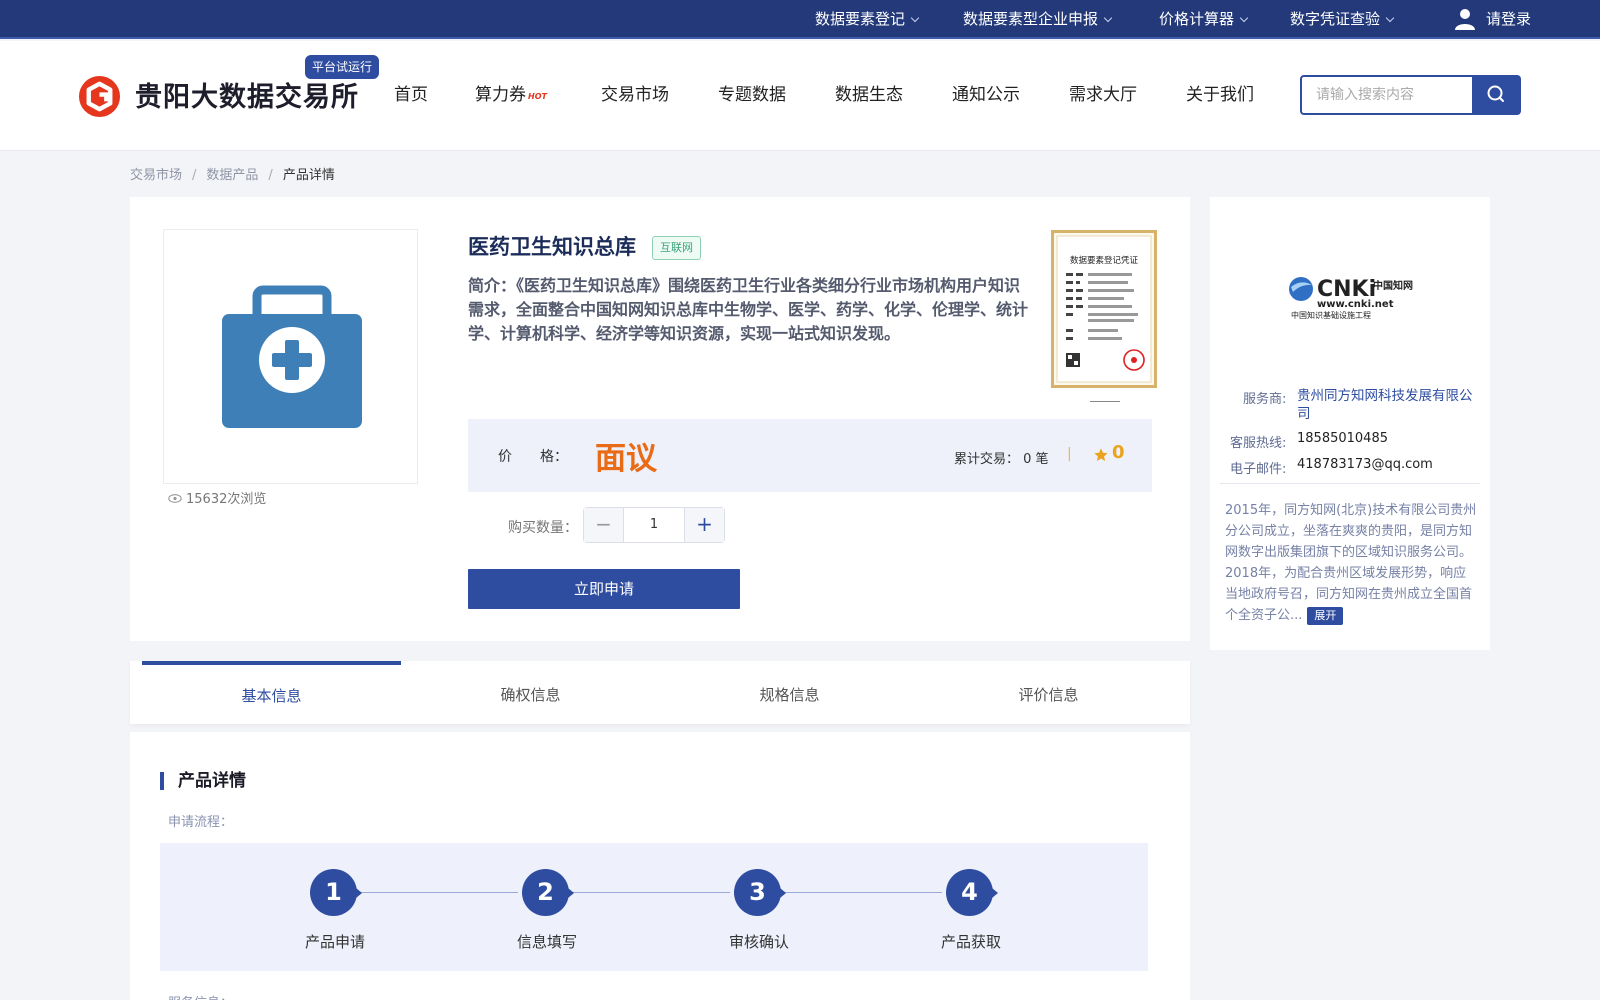  Describe the element at coordinates (411, 95) in the screenshot. I see `nav-home: 首页` at that location.